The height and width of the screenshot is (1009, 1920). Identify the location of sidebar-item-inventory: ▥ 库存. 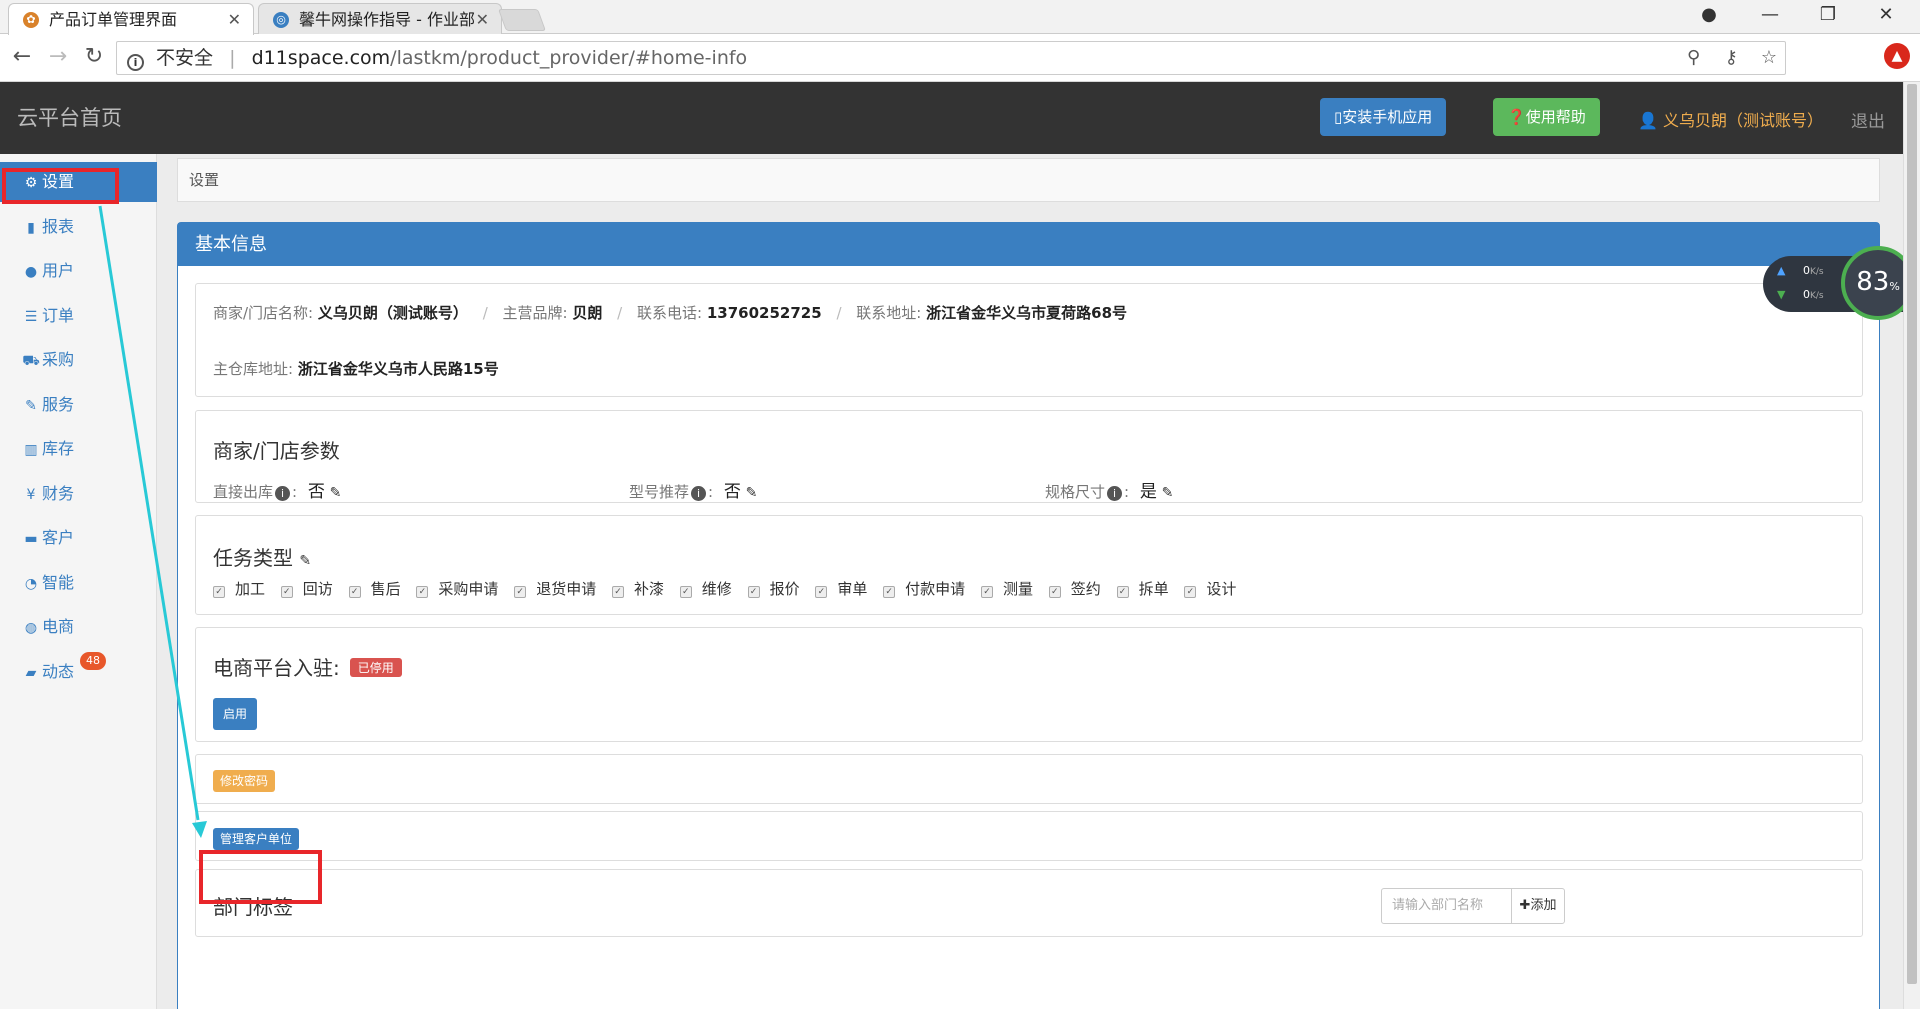
(78, 449).